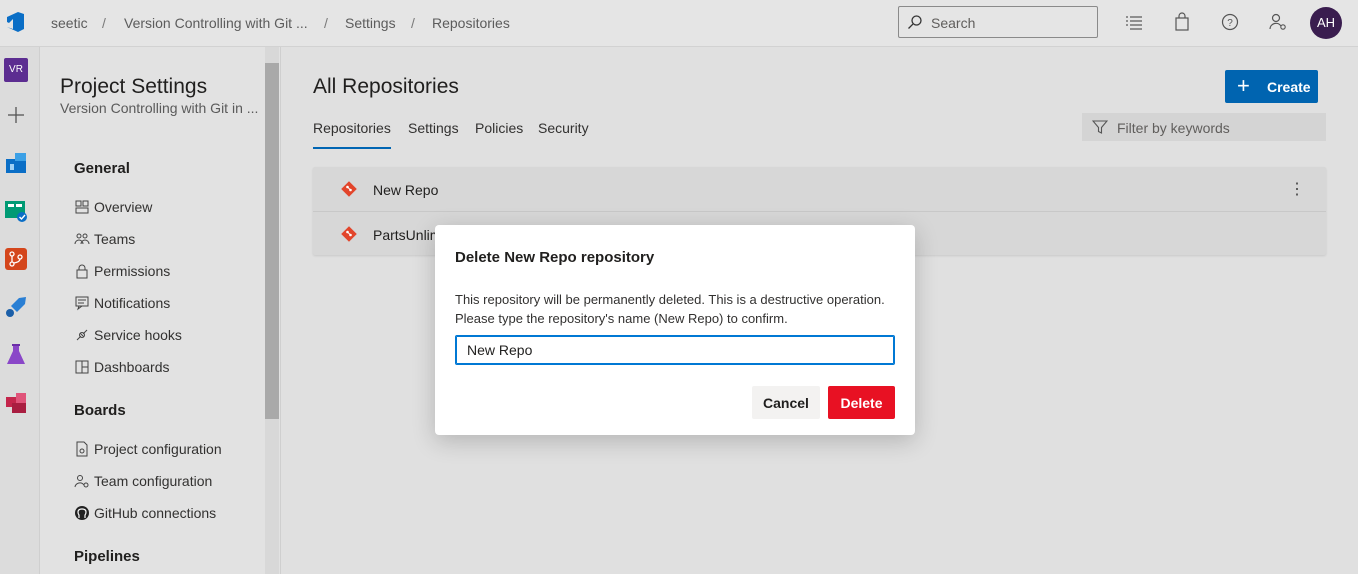  Describe the element at coordinates (499, 128) in the screenshot. I see `tab-policies: Policies` at that location.